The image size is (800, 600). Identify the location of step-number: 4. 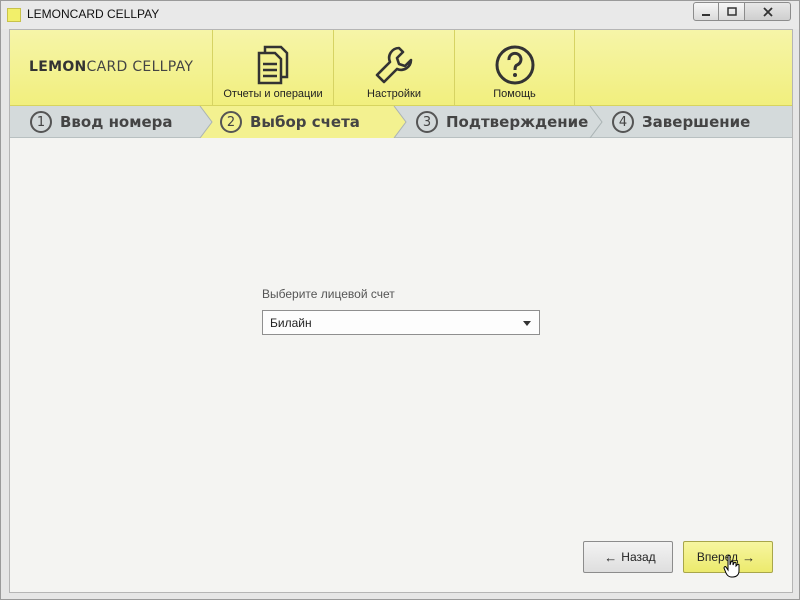
(623, 122).